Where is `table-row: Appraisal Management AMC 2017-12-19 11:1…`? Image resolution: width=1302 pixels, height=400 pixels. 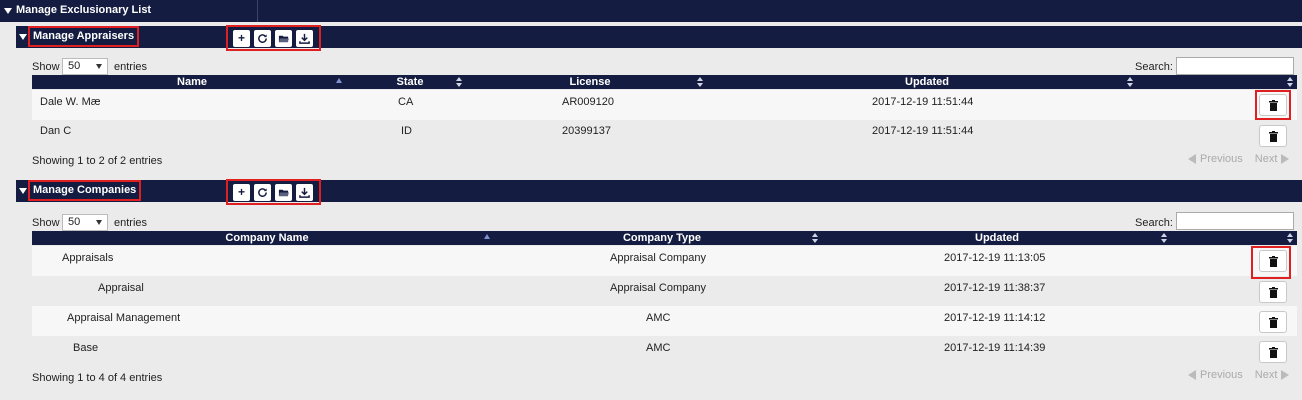
table-row: Appraisal Management AMC 2017-12-19 11:1… is located at coordinates (664, 321).